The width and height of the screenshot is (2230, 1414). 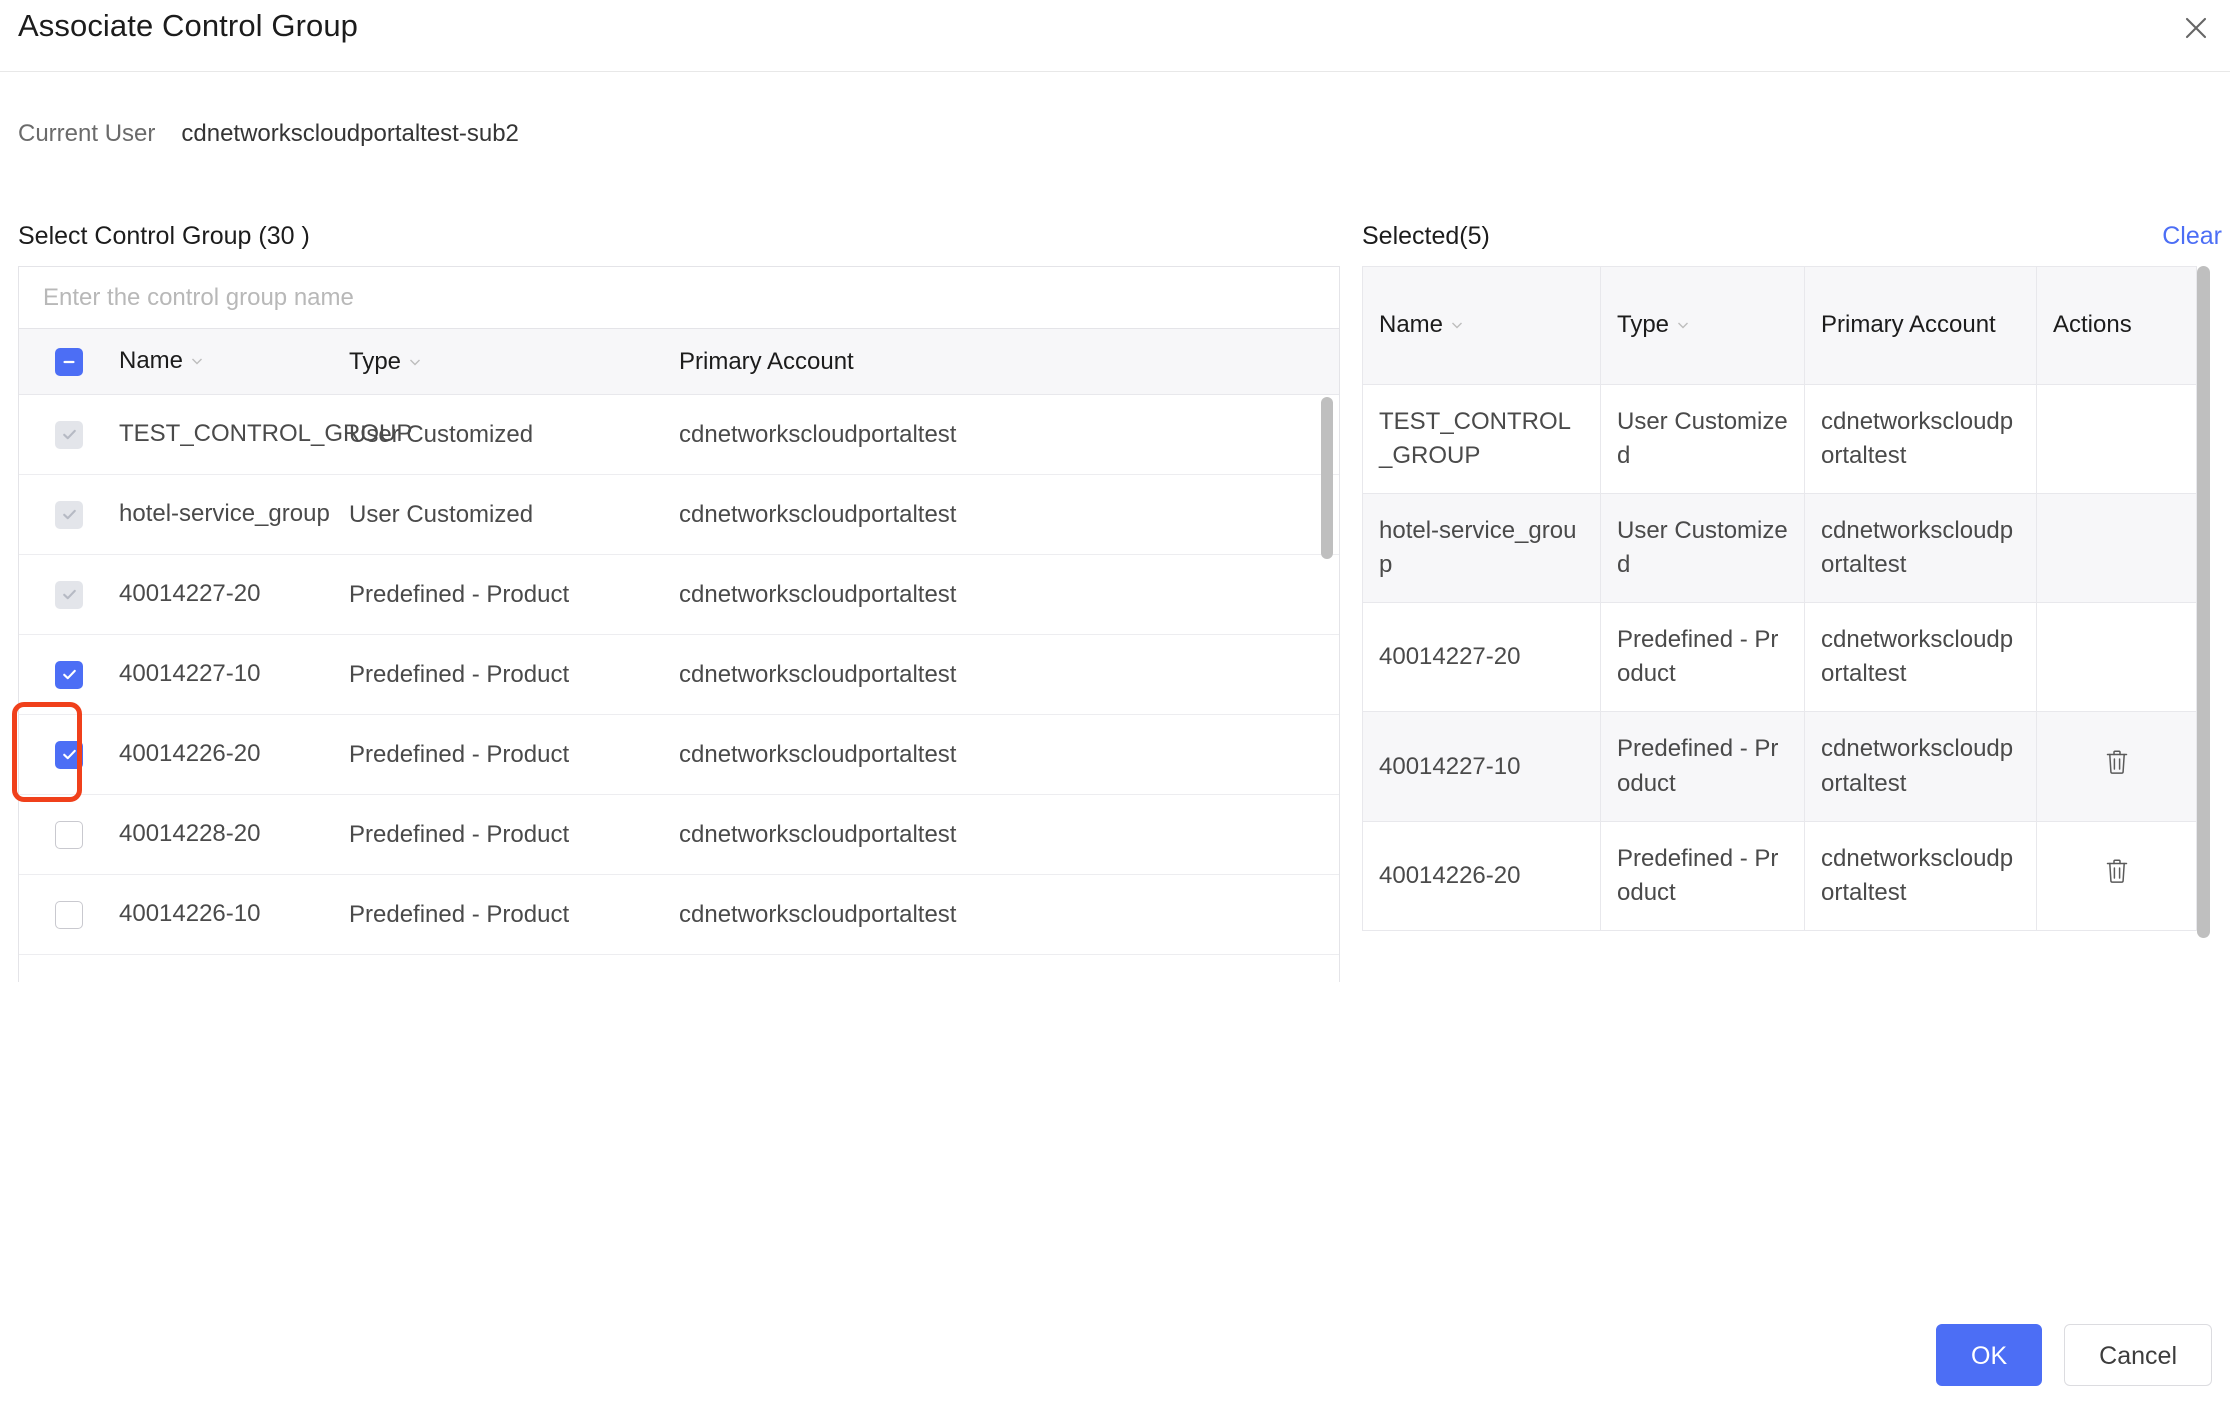 I want to click on select-all-checkbox-cell, so click(x=69, y=361).